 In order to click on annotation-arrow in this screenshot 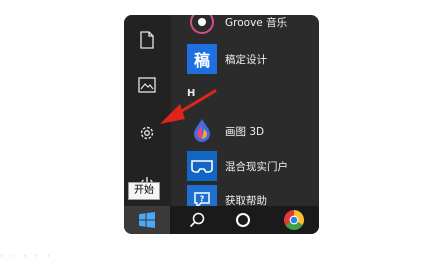, I will do `click(188, 106)`.